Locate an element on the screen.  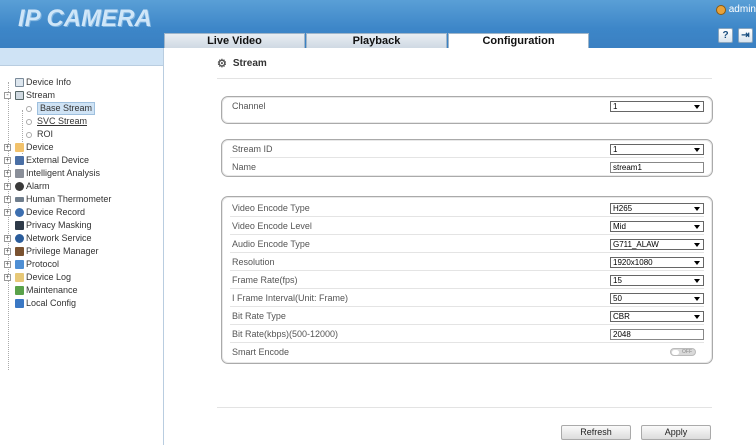
sidebar-item-label: Privilege Manager is located at coordinates (62, 251).